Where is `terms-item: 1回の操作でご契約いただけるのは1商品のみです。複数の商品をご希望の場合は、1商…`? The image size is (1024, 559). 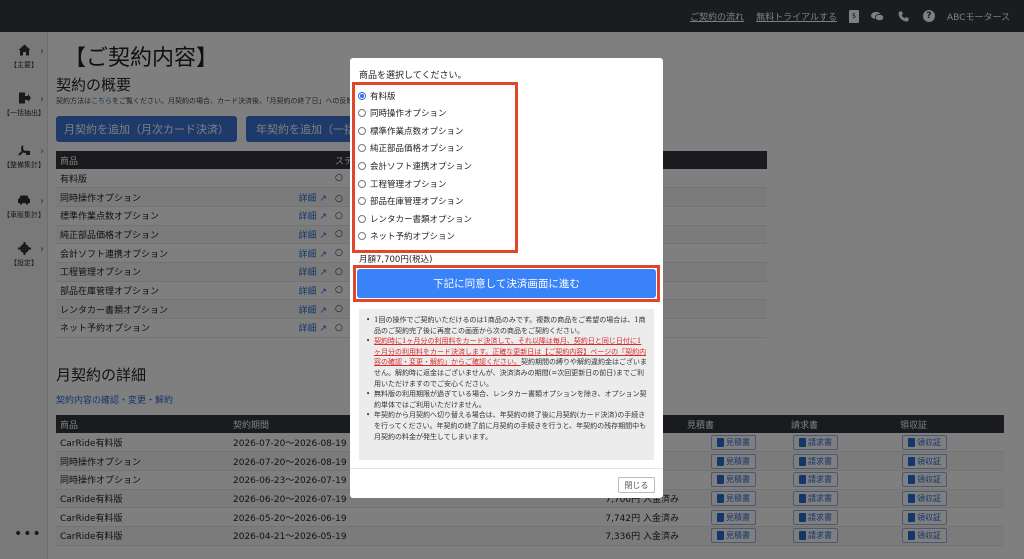
terms-item: 1回の操作でご契約いただけるのは1商品のみです。複数の商品をご希望の場合は、1商… is located at coordinates (506, 325).